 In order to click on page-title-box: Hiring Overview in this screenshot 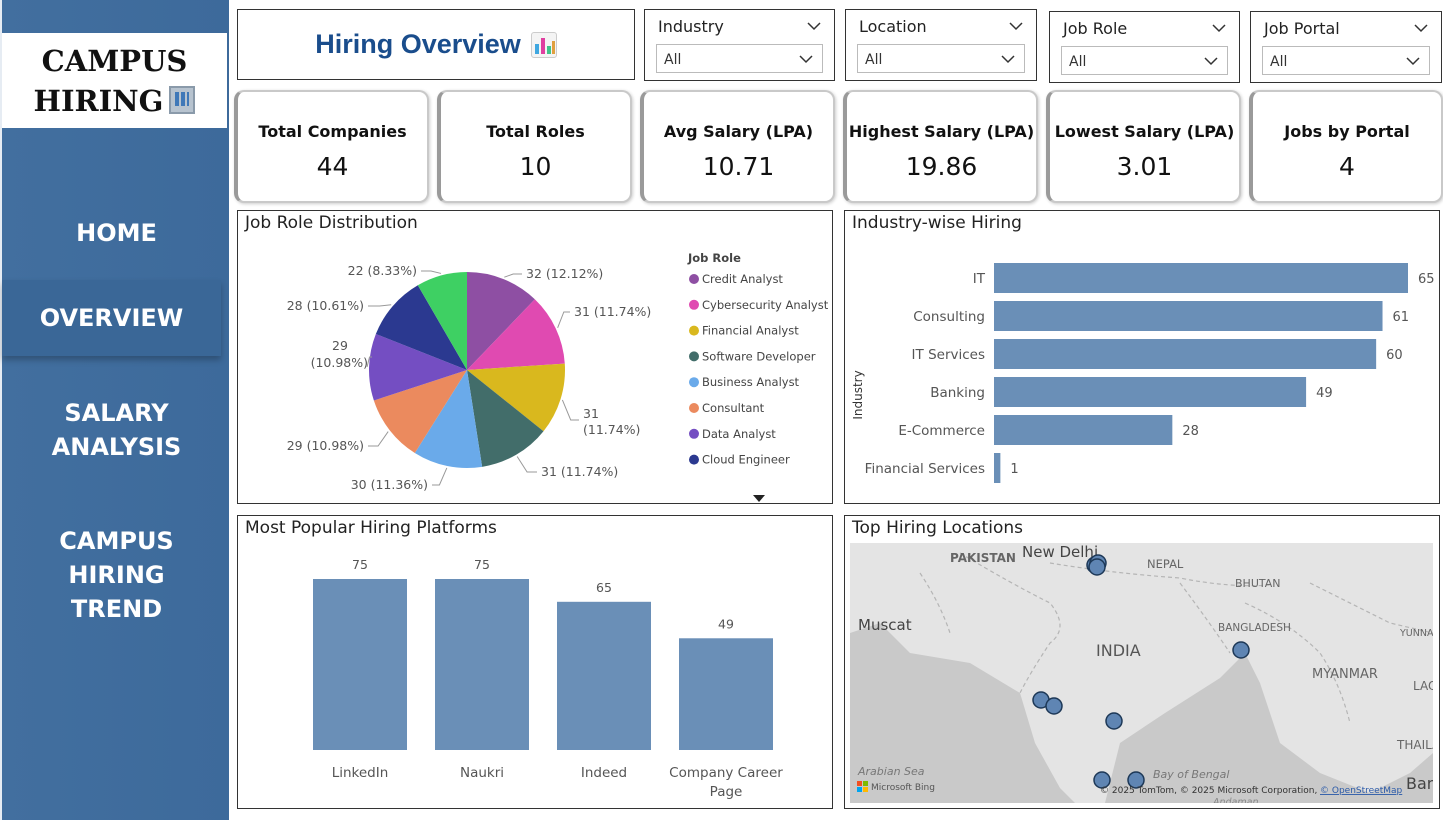, I will do `click(436, 44)`.